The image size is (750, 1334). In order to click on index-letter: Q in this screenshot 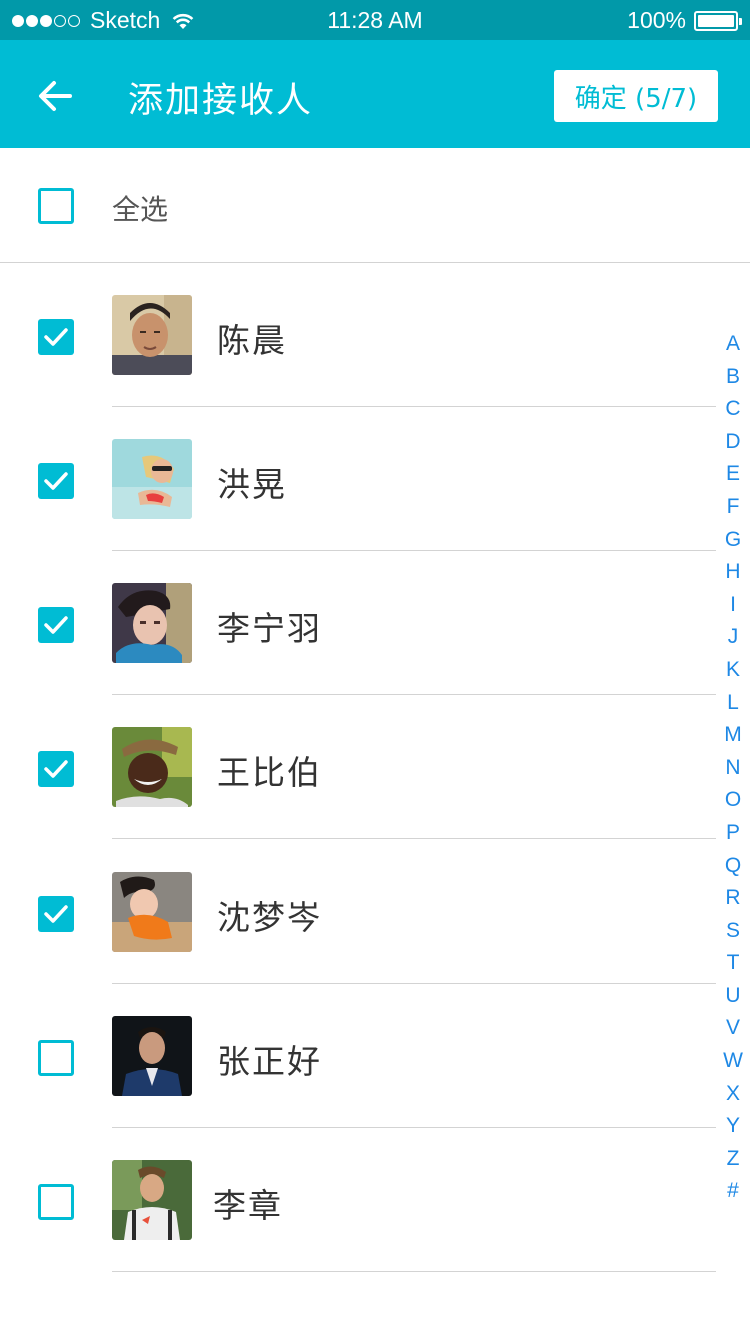, I will do `click(733, 868)`.